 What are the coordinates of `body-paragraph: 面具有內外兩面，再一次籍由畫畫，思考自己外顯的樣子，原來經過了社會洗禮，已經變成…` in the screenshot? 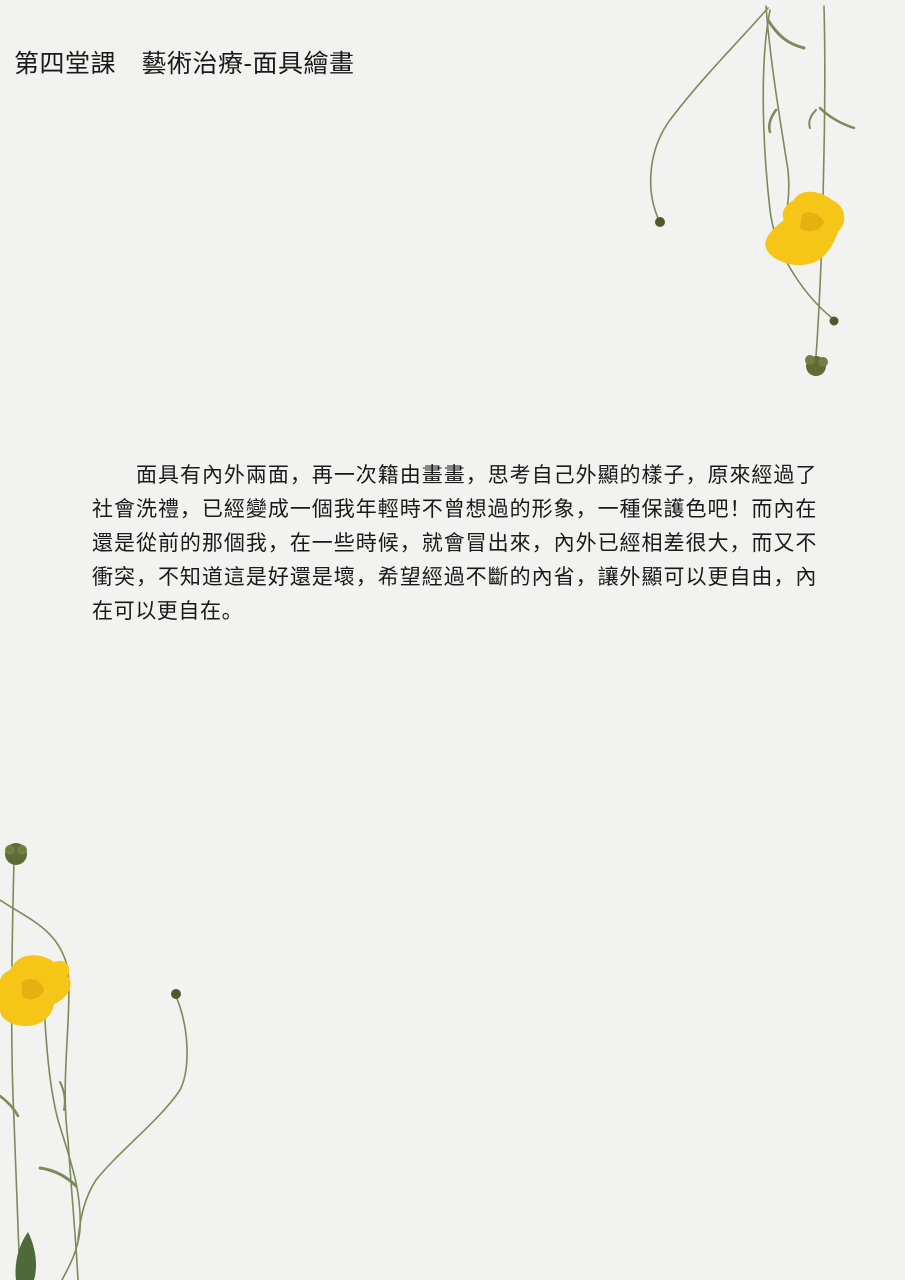 It's located at (454, 543).